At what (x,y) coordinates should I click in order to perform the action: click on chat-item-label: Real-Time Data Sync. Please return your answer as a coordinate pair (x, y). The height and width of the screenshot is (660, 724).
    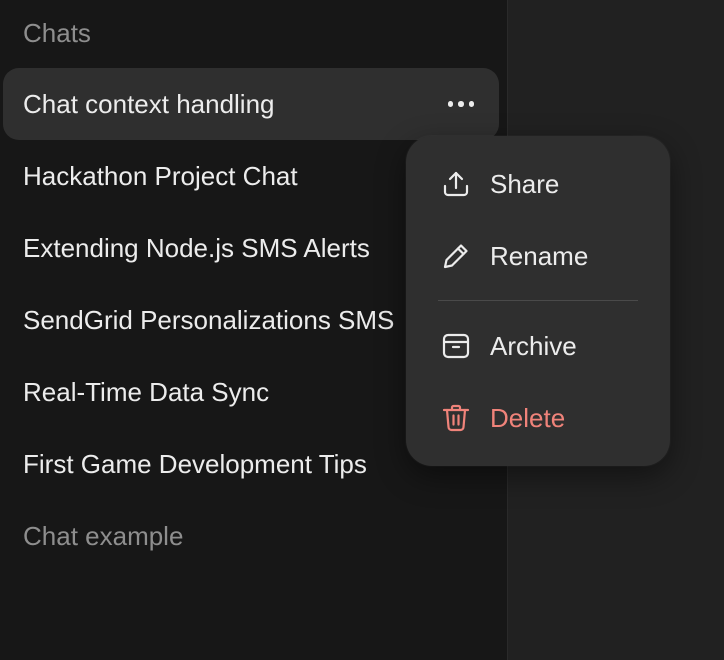
    Looking at the image, I should click on (146, 392).